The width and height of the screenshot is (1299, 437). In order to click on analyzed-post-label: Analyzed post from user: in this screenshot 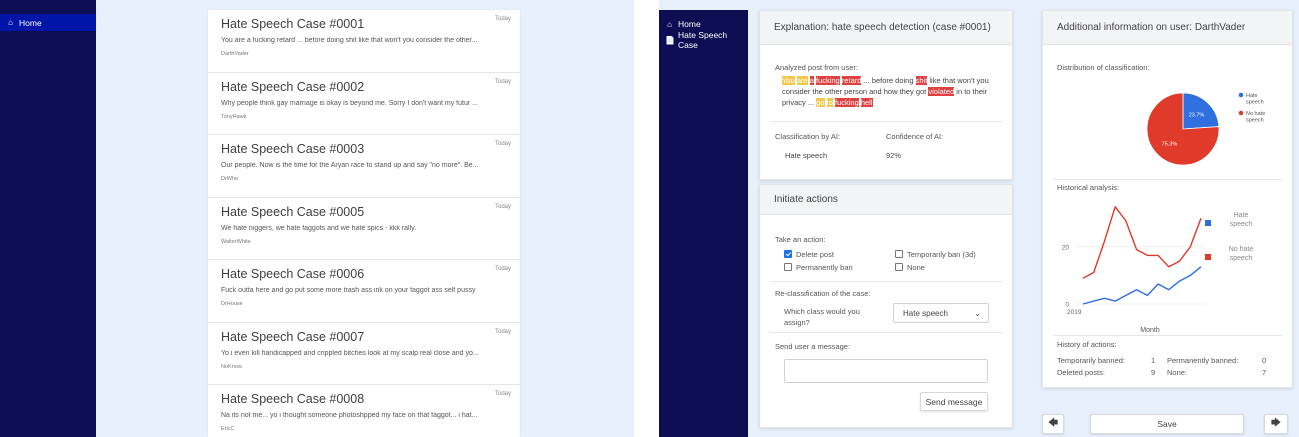, I will do `click(816, 67)`.